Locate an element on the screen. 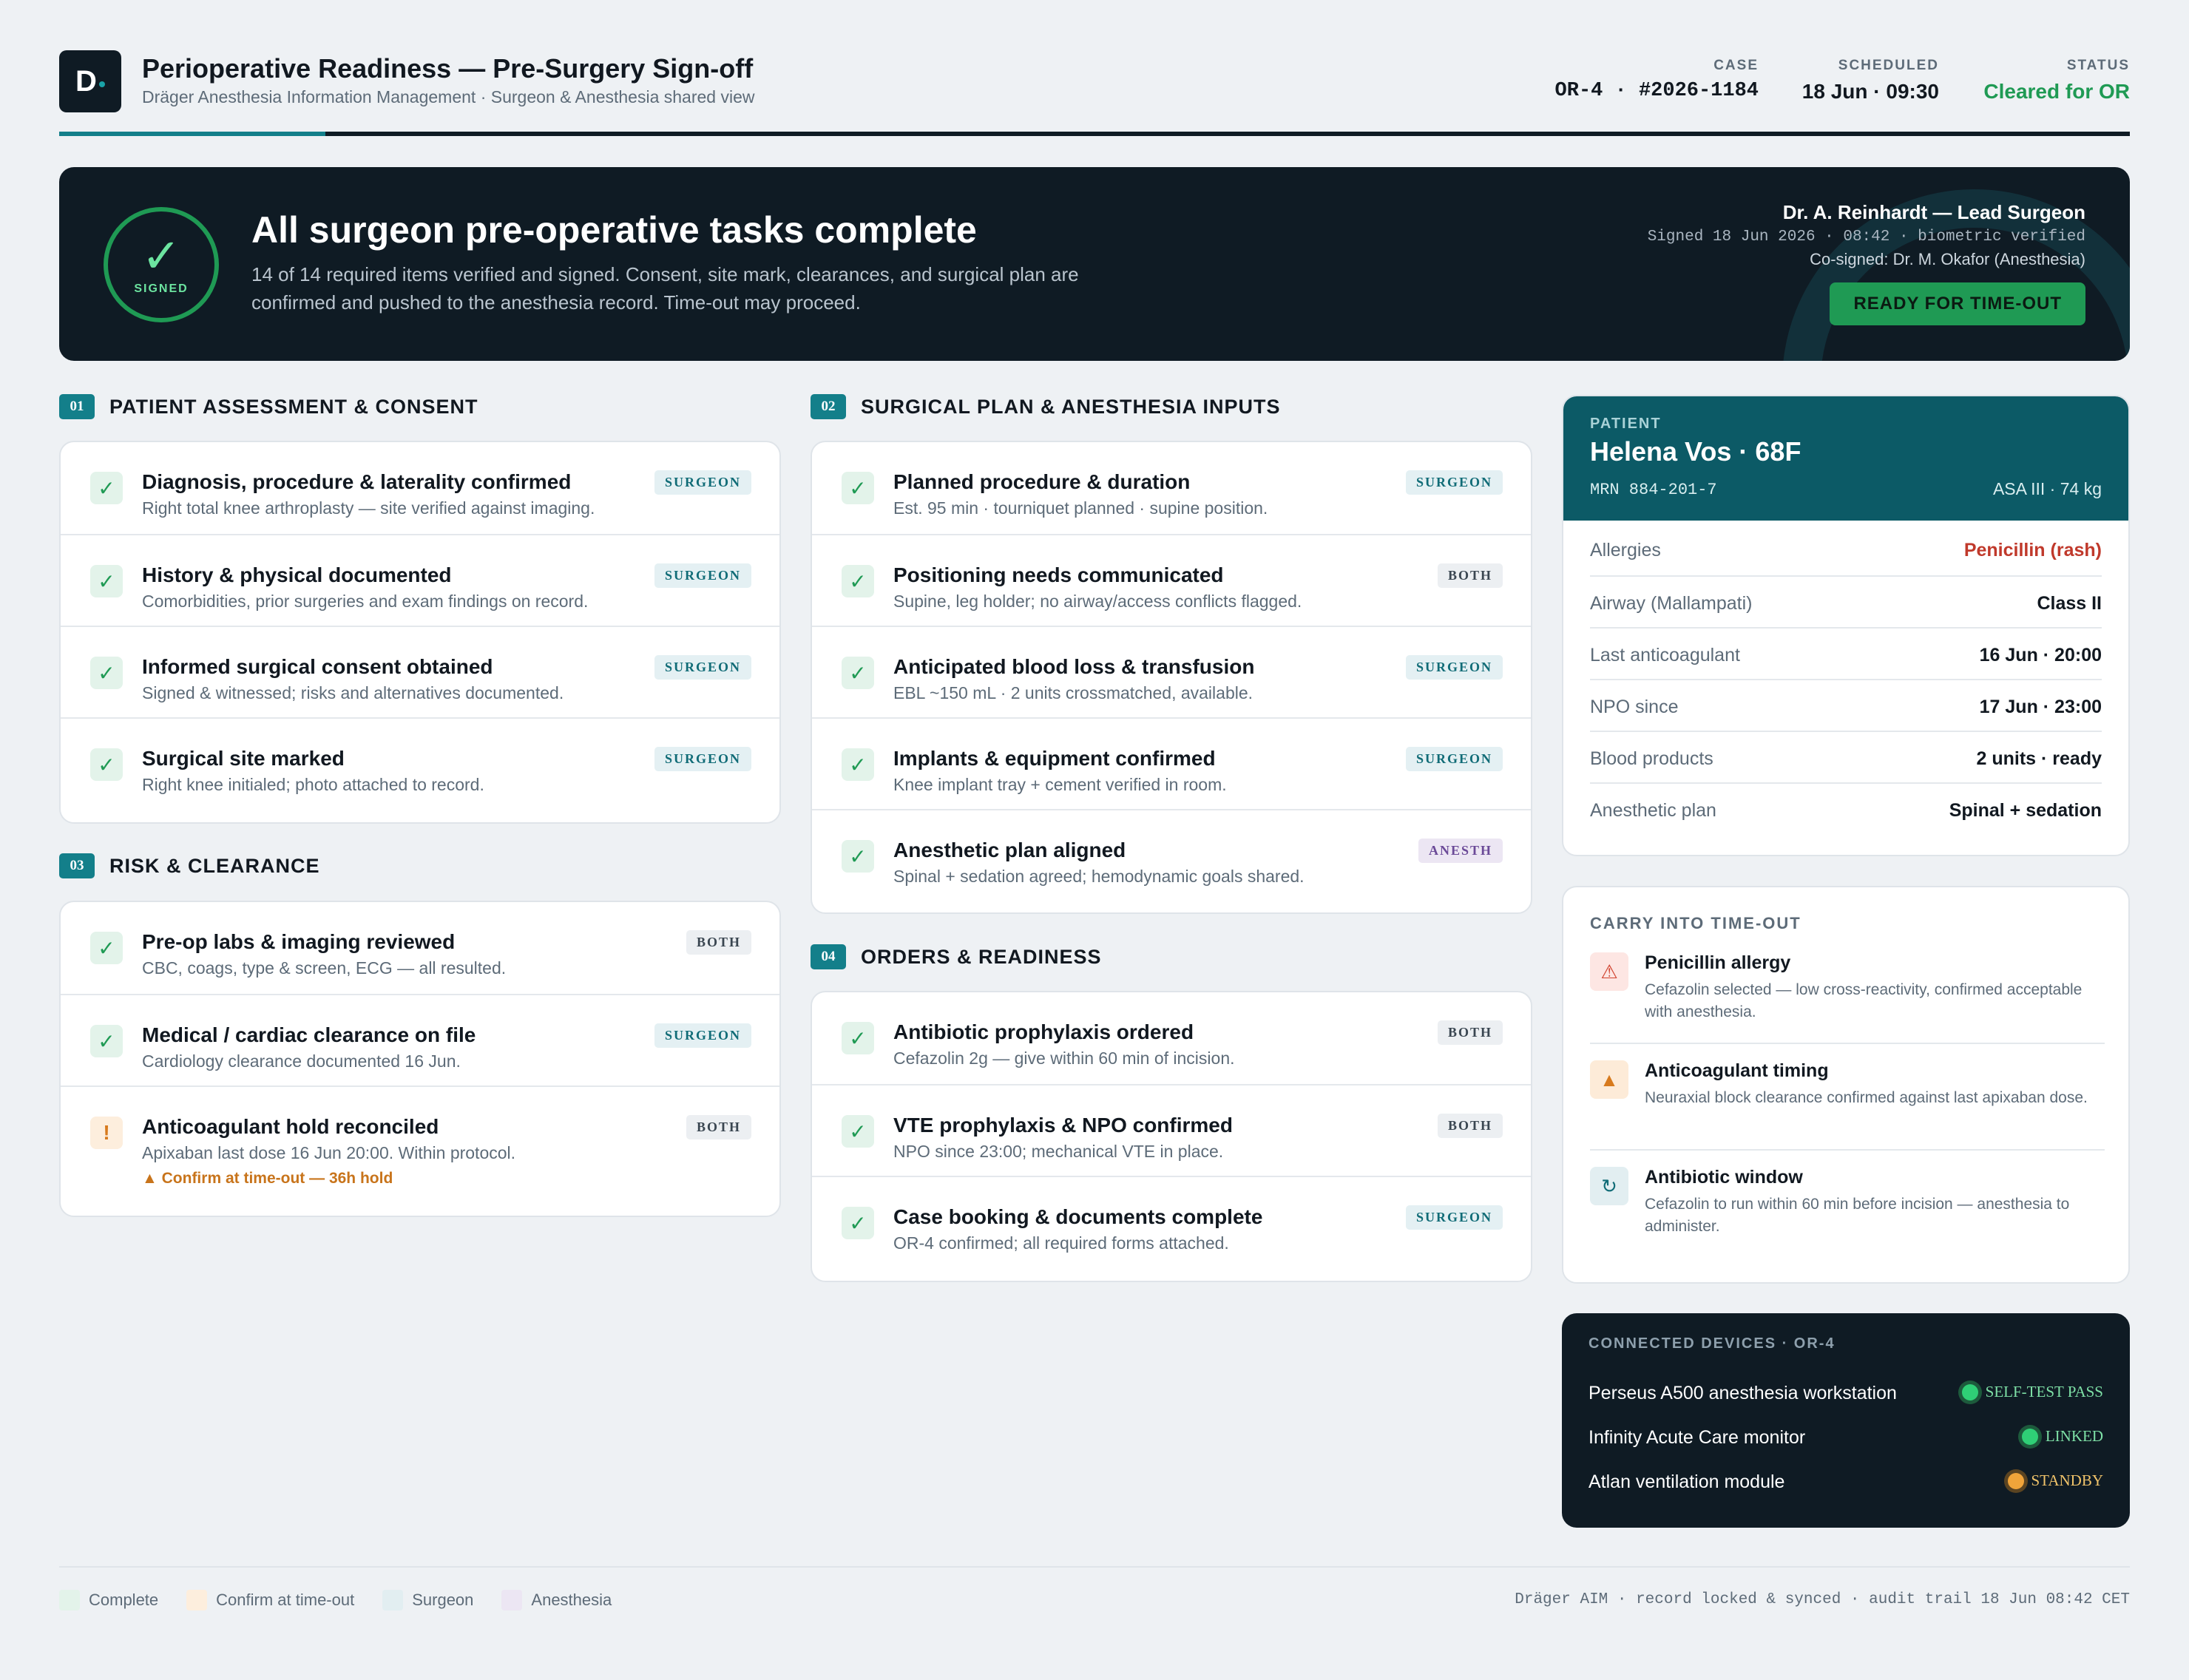  device-name: Atlan ventilation module is located at coordinates (1687, 1482).